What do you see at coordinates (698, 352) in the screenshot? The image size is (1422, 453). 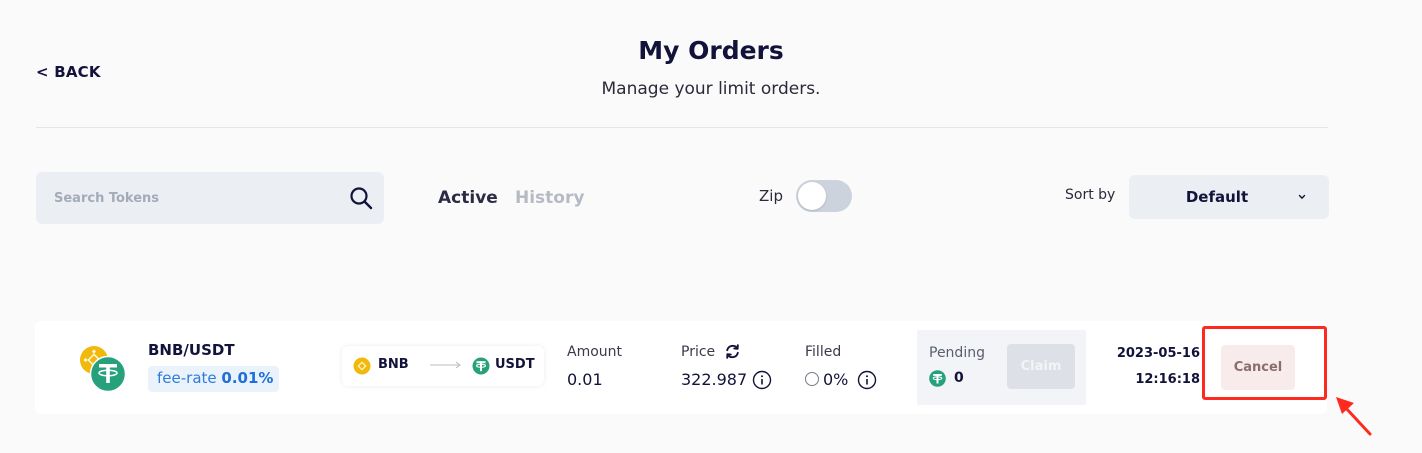 I see `price-label: Price` at bounding box center [698, 352].